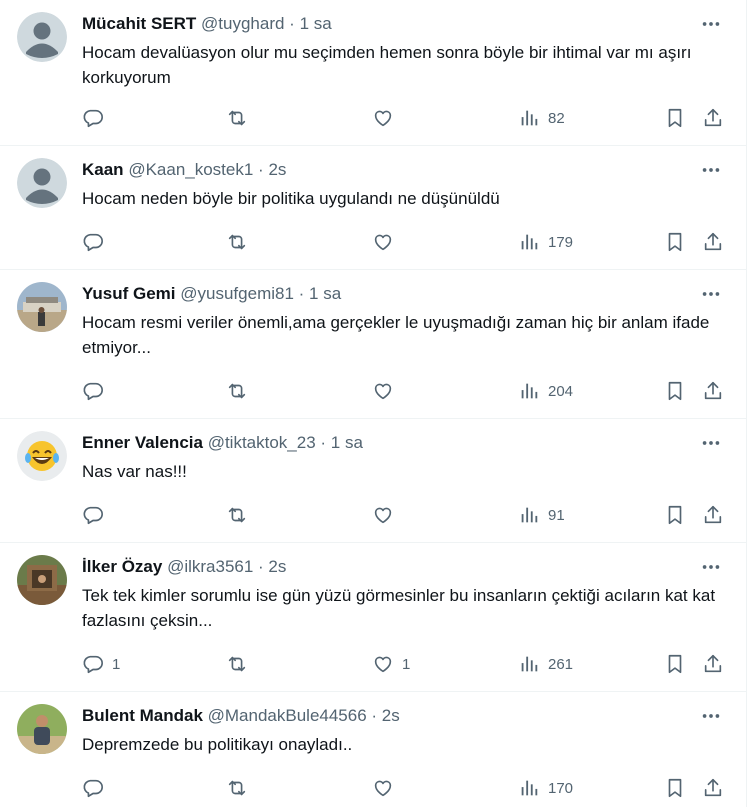 The width and height of the screenshot is (752, 807). Describe the element at coordinates (407, 391) in the screenshot. I see `action-bar: 204` at that location.